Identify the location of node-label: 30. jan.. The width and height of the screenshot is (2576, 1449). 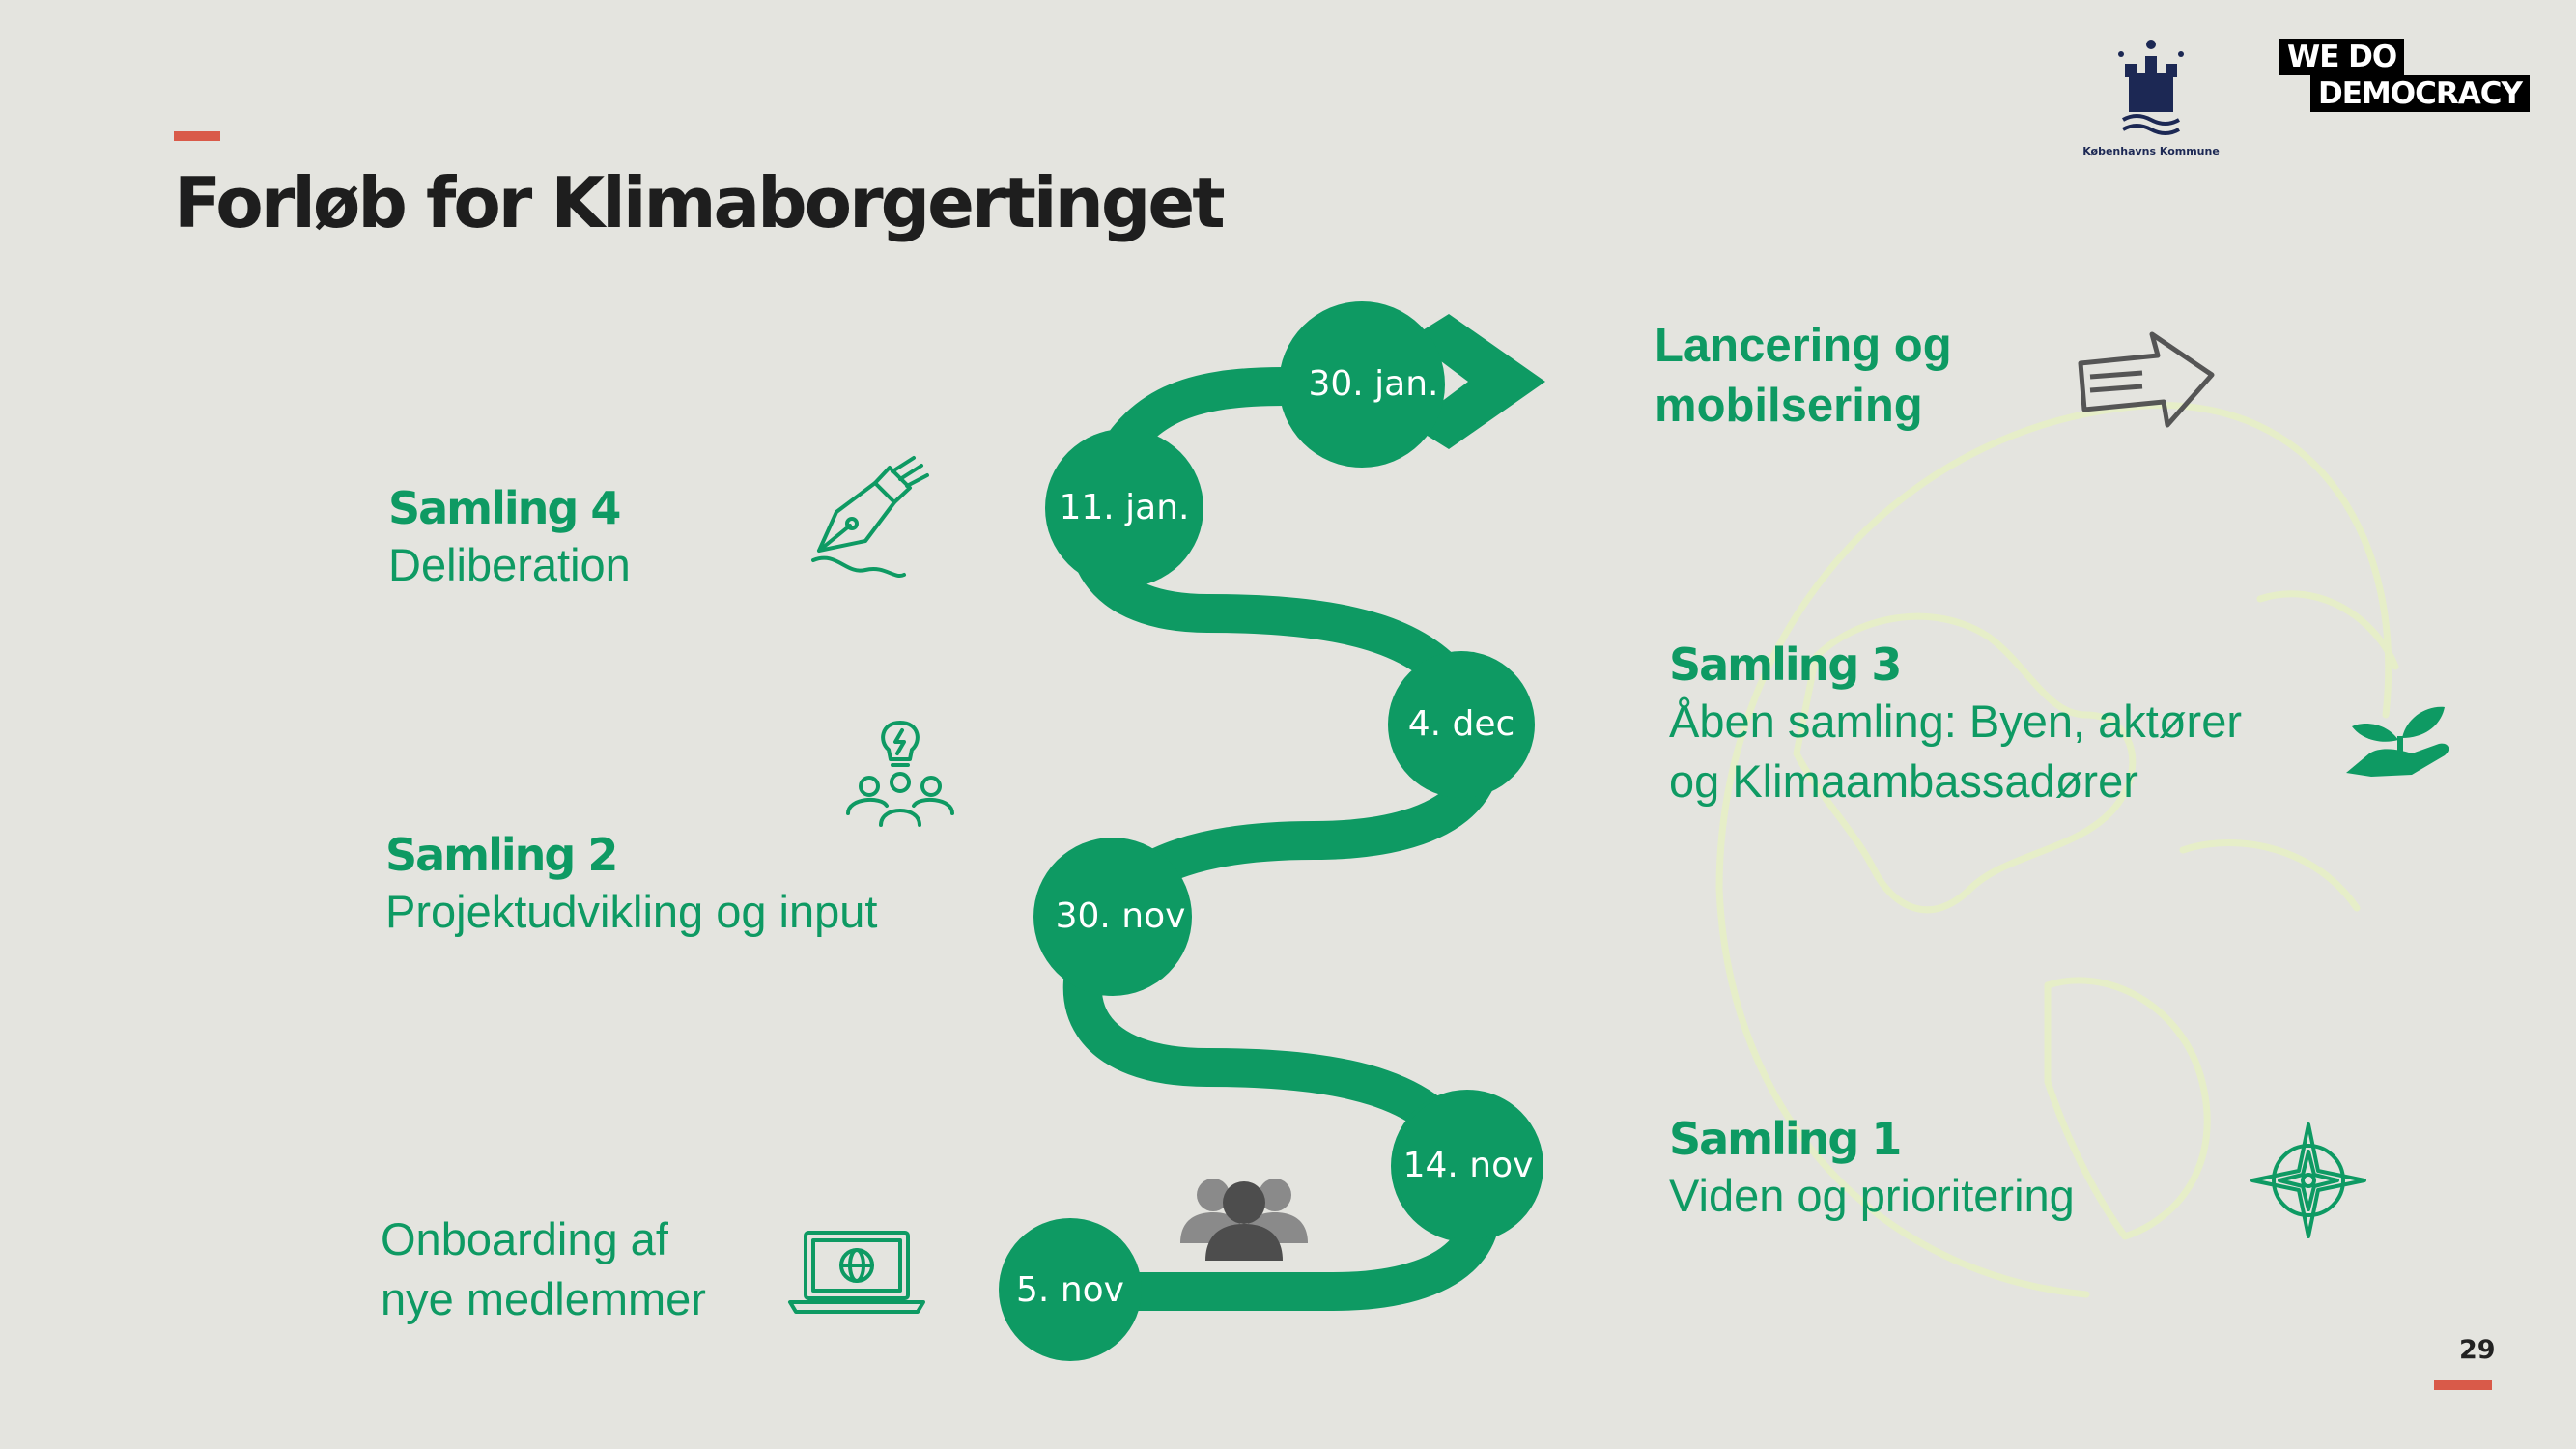
(1373, 384).